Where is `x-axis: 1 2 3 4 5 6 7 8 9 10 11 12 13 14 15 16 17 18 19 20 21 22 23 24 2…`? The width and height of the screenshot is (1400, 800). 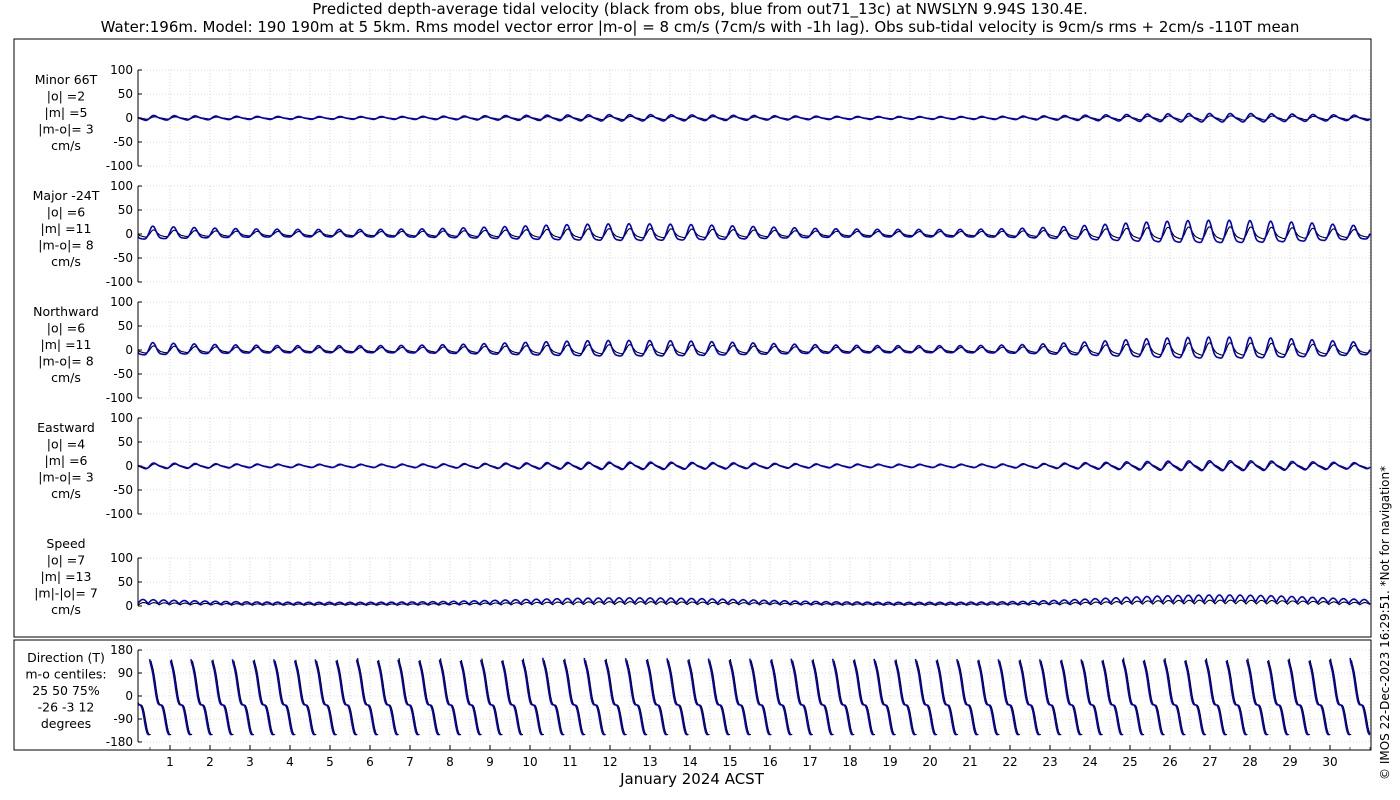
x-axis: 1 2 3 4 5 6 7 8 9 10 11 12 13 14 15 16 17 18 19 20 21 22 23 24 2… is located at coordinates (760, 766).